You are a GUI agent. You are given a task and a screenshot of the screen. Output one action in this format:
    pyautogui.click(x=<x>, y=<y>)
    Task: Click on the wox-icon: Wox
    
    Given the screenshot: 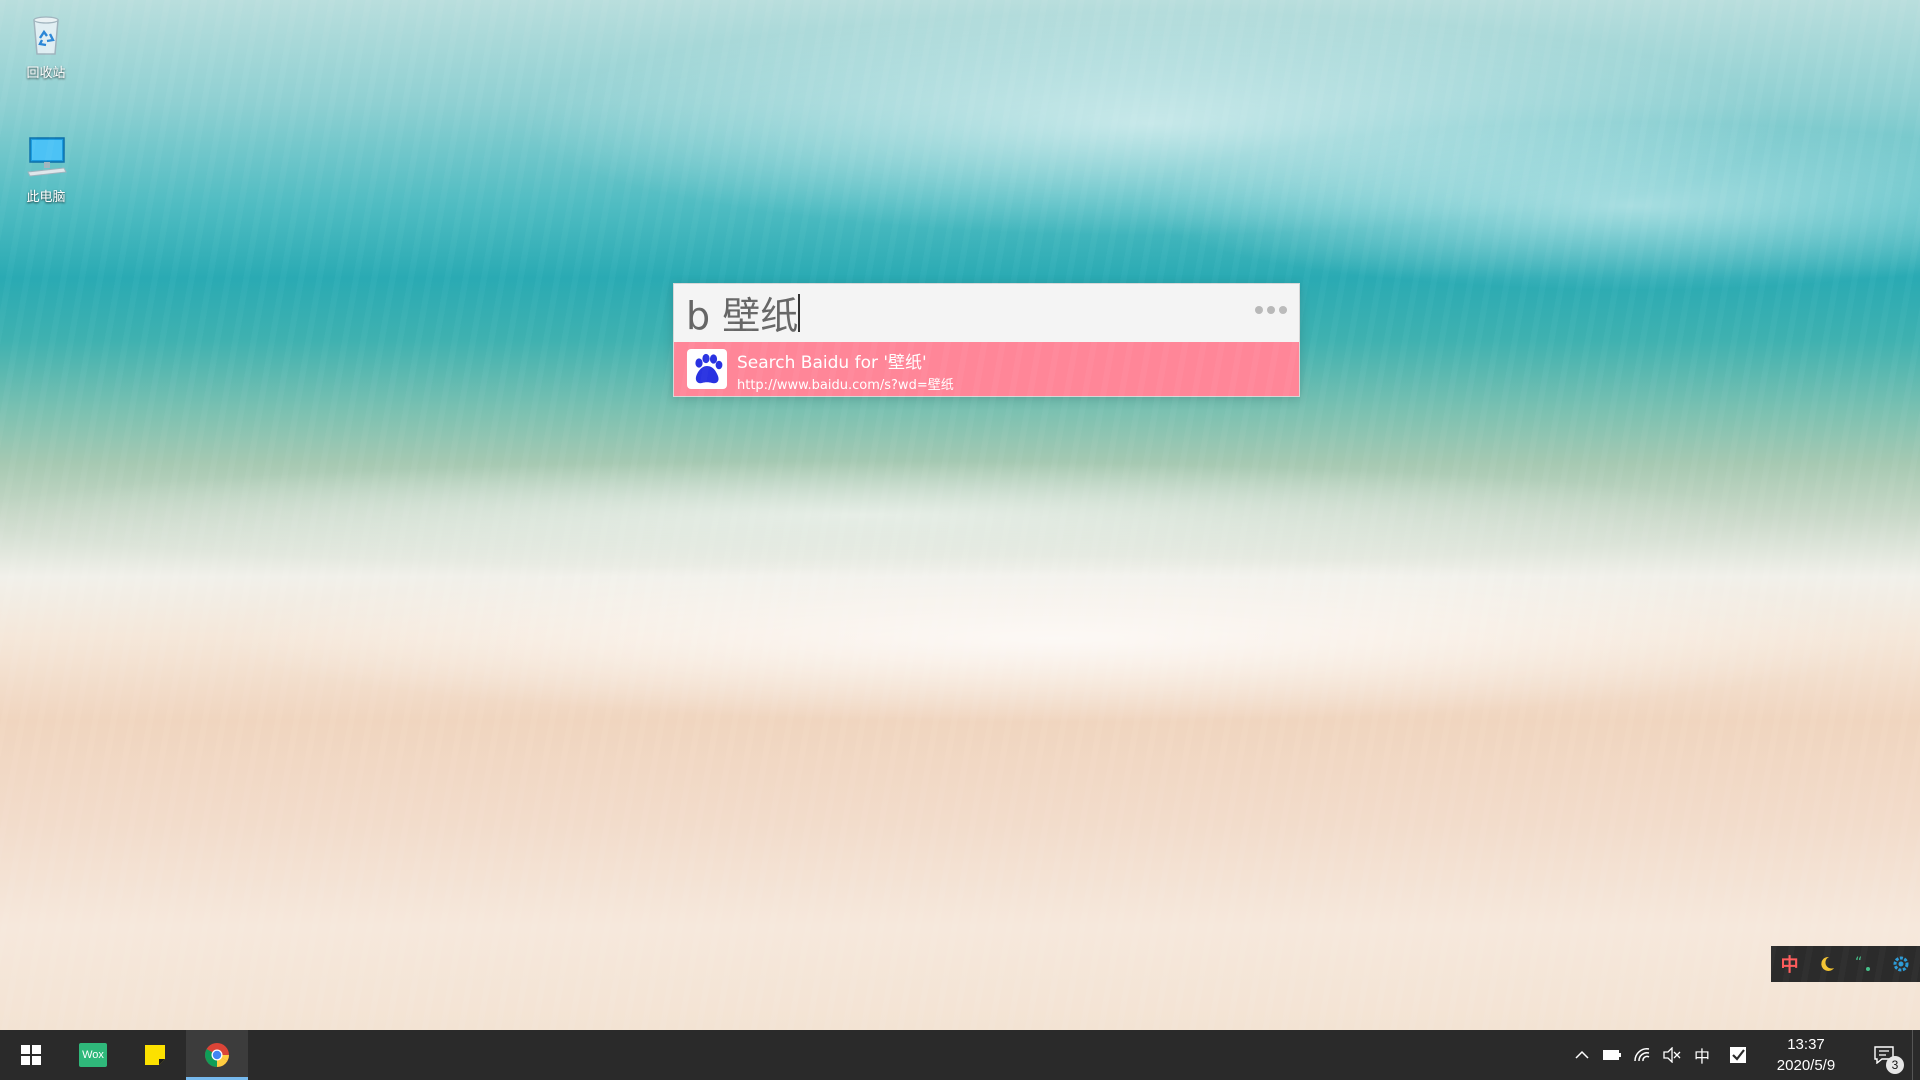 What is the action you would take?
    pyautogui.click(x=93, y=1055)
    